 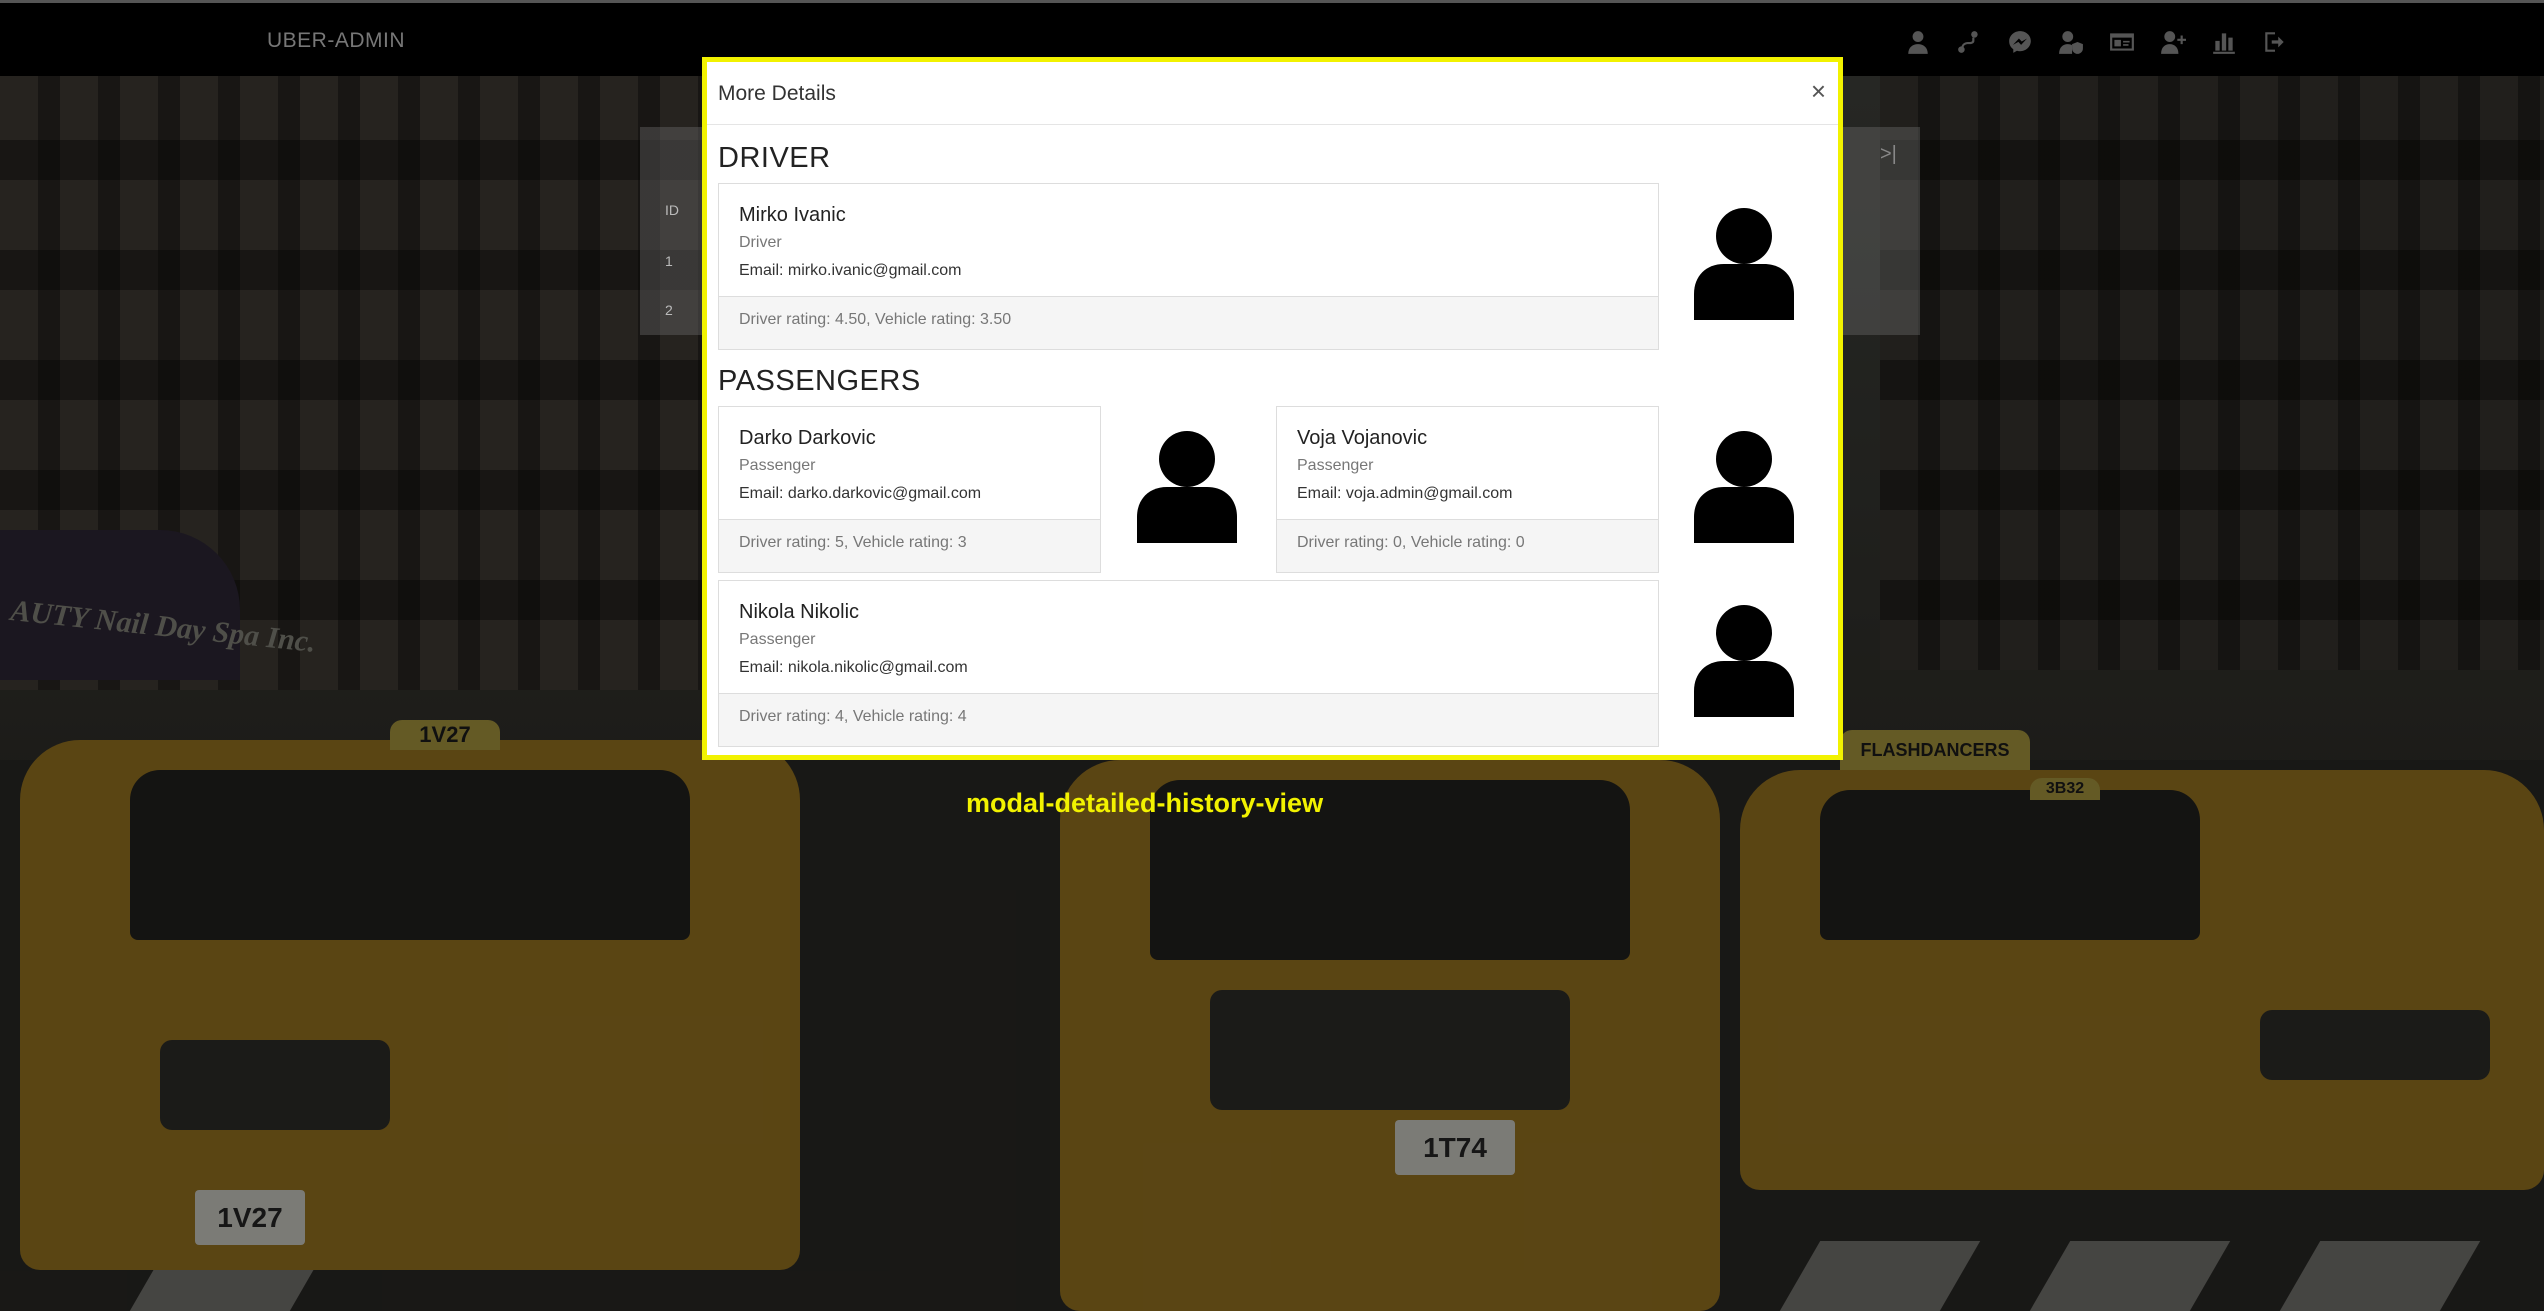 What do you see at coordinates (1968, 42) in the screenshot?
I see `route-icon` at bounding box center [1968, 42].